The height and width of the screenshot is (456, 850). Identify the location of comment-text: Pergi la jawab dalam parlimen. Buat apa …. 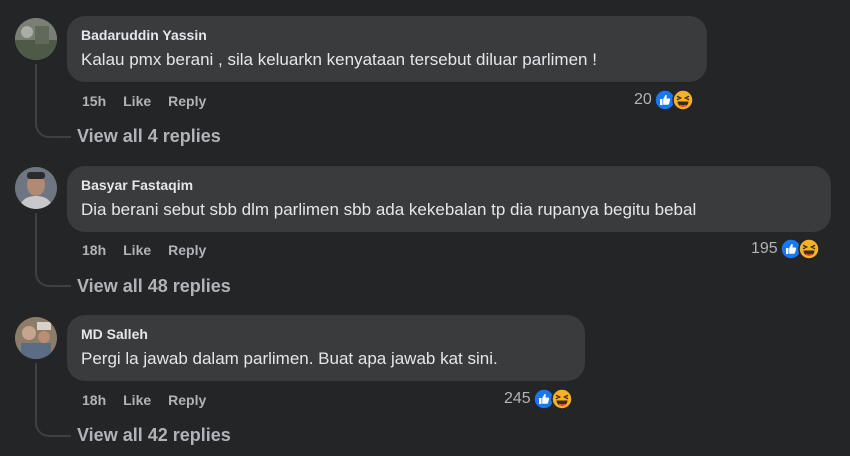
(289, 358).